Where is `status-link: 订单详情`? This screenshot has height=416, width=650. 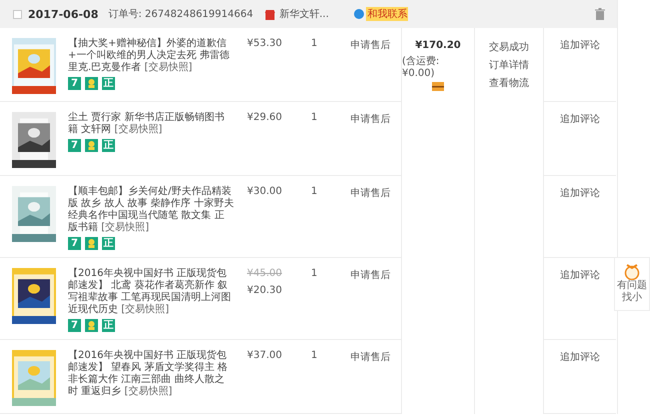 status-link: 订单详情 is located at coordinates (509, 65).